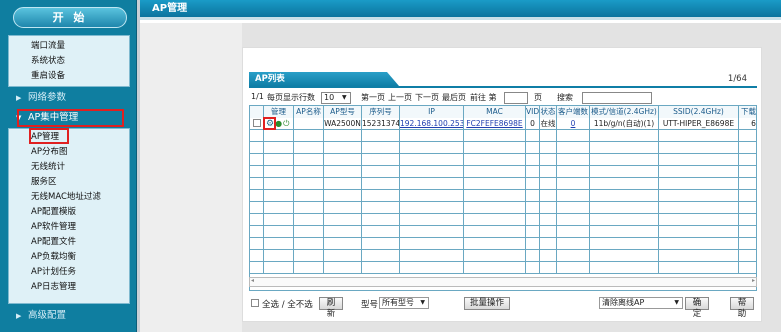 This screenshot has height=332, width=781. What do you see at coordinates (19, 316) in the screenshot?
I see `chevron-right-icon: ▶` at bounding box center [19, 316].